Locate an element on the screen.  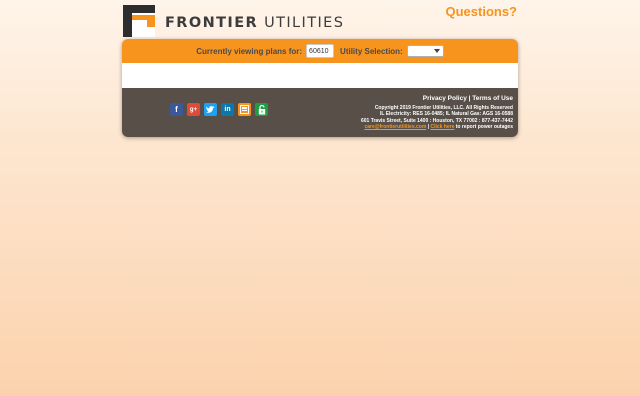
zip-code-input is located at coordinates (320, 51).